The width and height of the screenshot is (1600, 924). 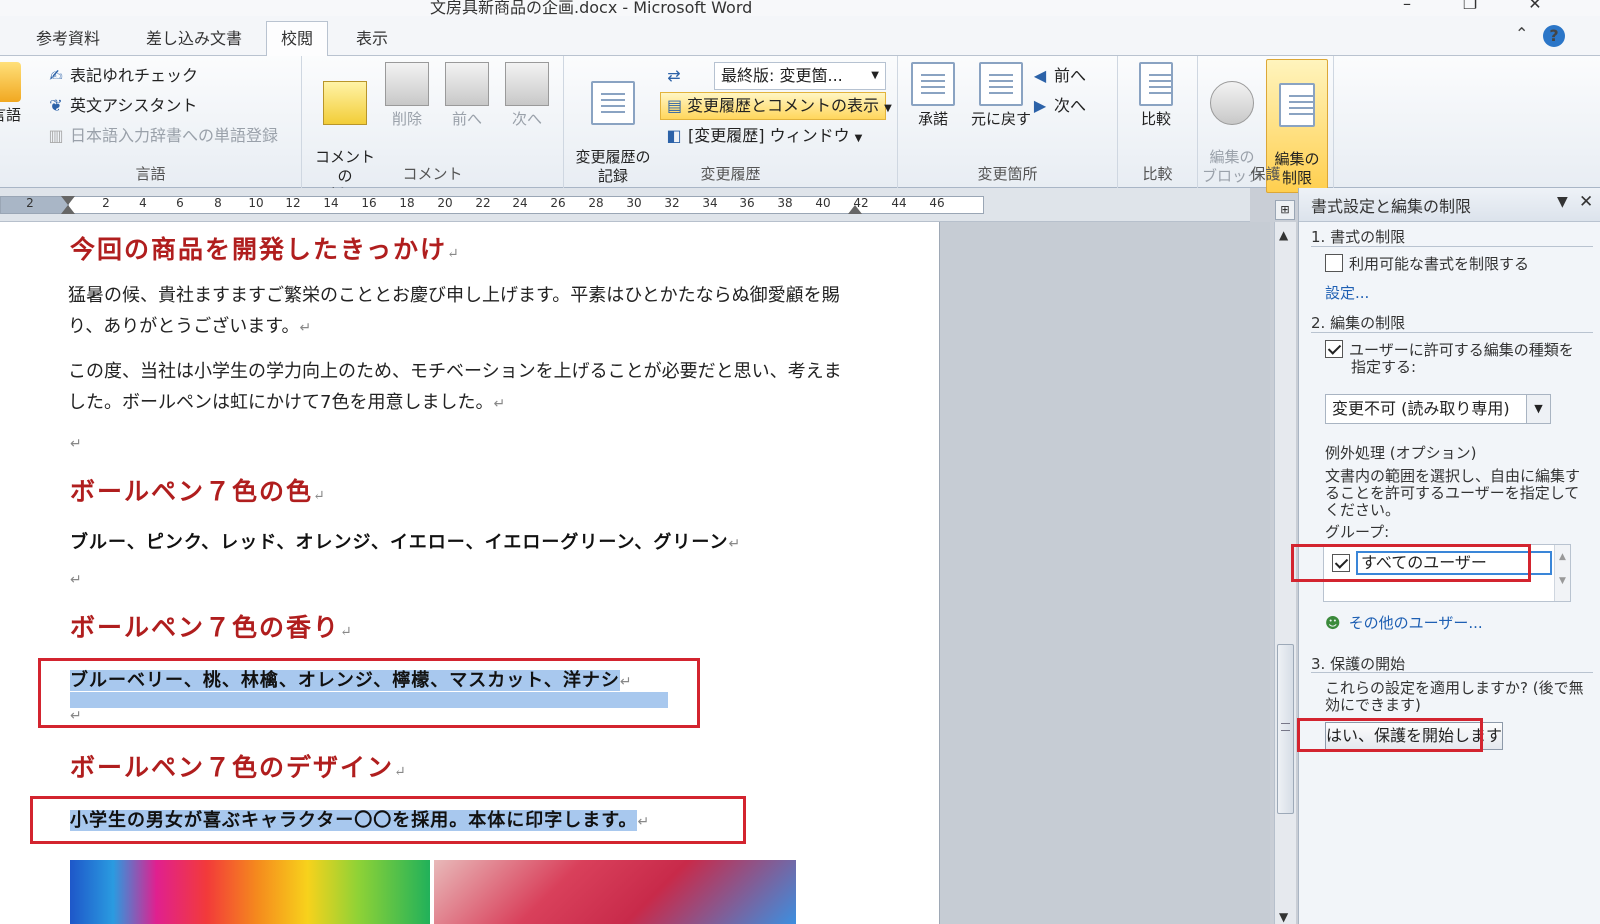 I want to click on accept-button: 承諾, so click(x=933, y=95).